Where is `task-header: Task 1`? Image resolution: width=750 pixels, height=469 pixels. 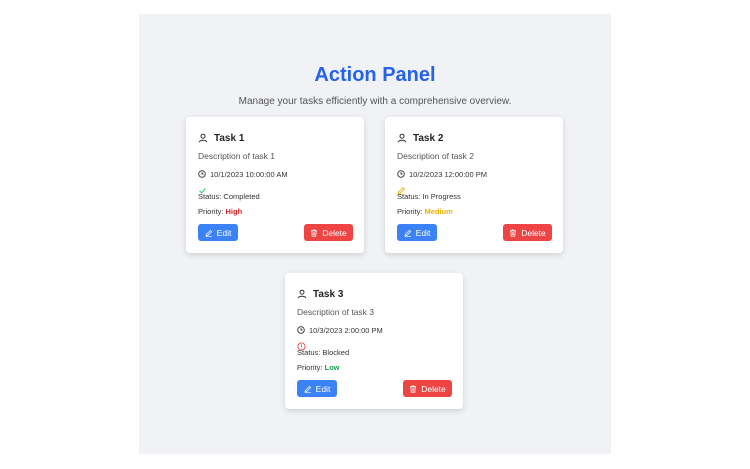 task-header: Task 1 is located at coordinates (221, 138).